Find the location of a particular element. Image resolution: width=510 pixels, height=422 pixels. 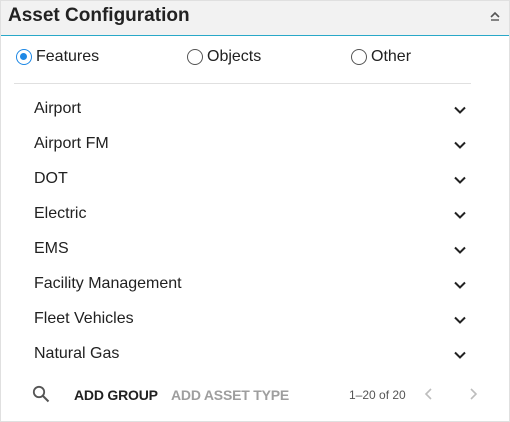

group-label: Fleet Vehicles is located at coordinates (84, 318).